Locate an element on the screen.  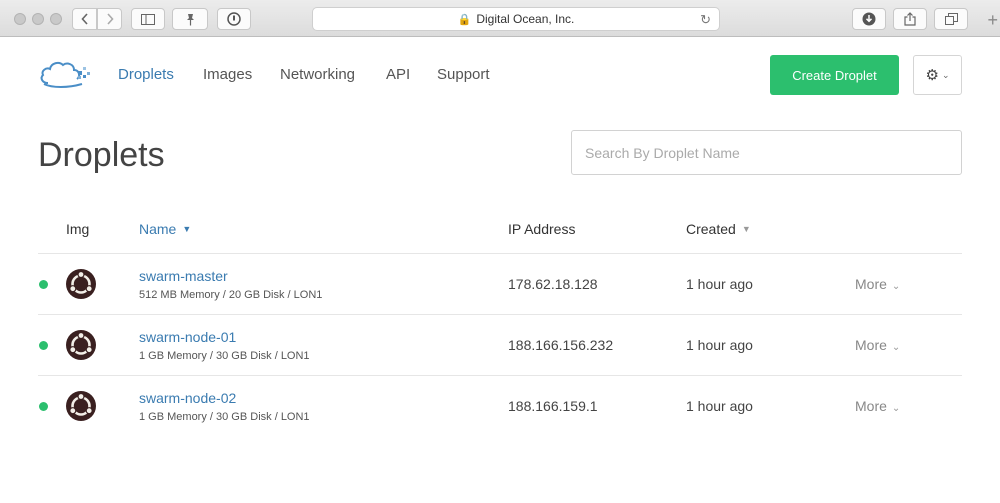
share-icon is located at coordinates (910, 19).